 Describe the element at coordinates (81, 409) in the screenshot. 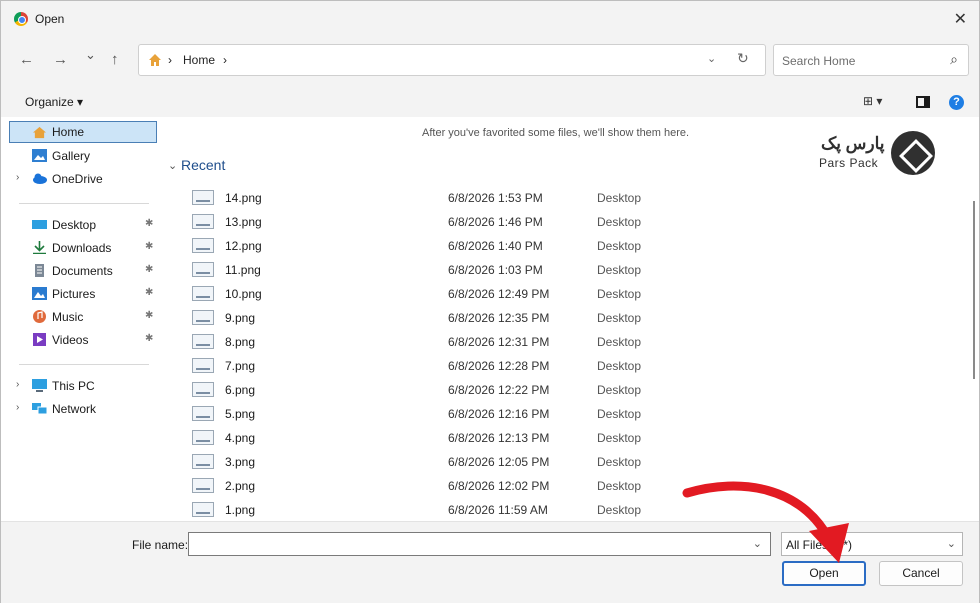

I see `sidebar-item-network: › Network` at that location.